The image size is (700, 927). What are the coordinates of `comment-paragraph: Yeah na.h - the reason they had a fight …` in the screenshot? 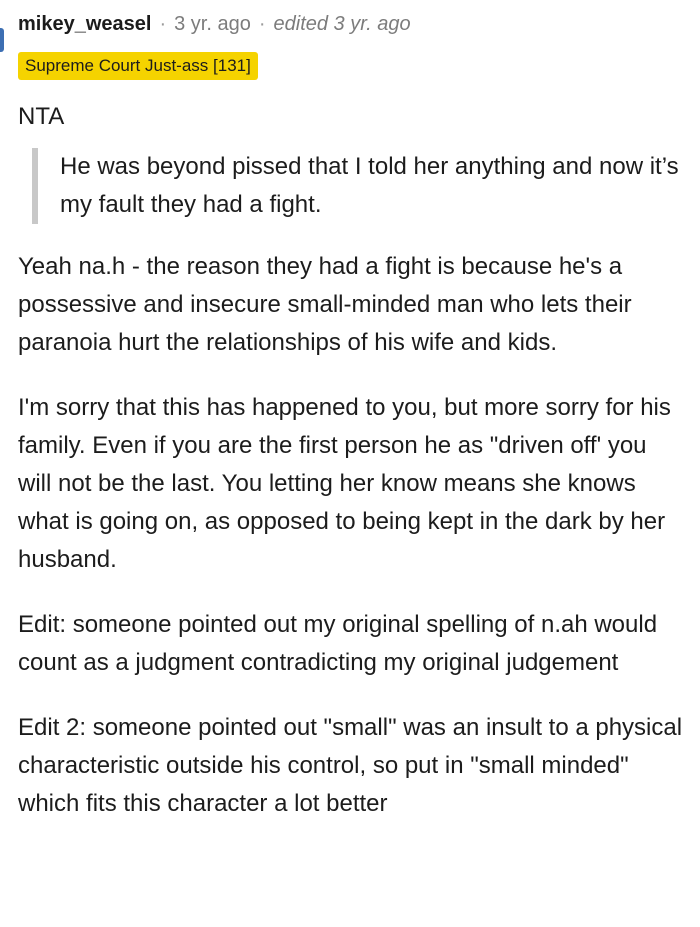 It's located at (325, 304).